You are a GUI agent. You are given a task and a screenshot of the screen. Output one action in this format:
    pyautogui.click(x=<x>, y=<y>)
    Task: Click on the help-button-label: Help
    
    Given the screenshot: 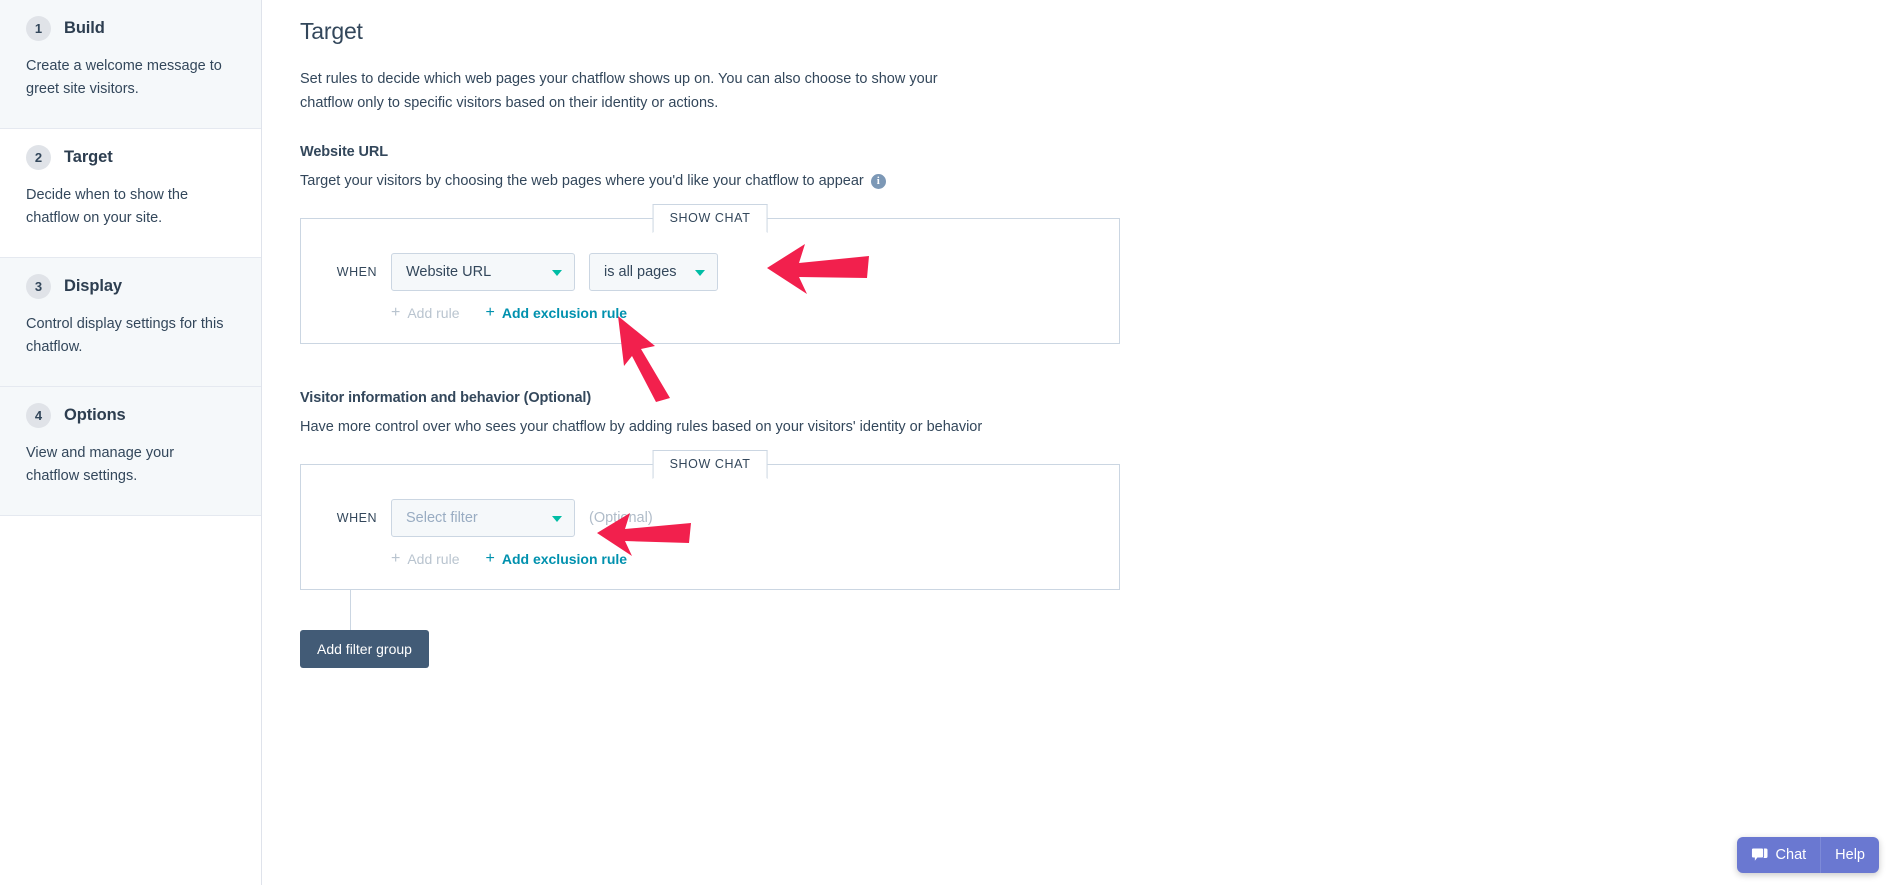 What is the action you would take?
    pyautogui.click(x=1850, y=855)
    